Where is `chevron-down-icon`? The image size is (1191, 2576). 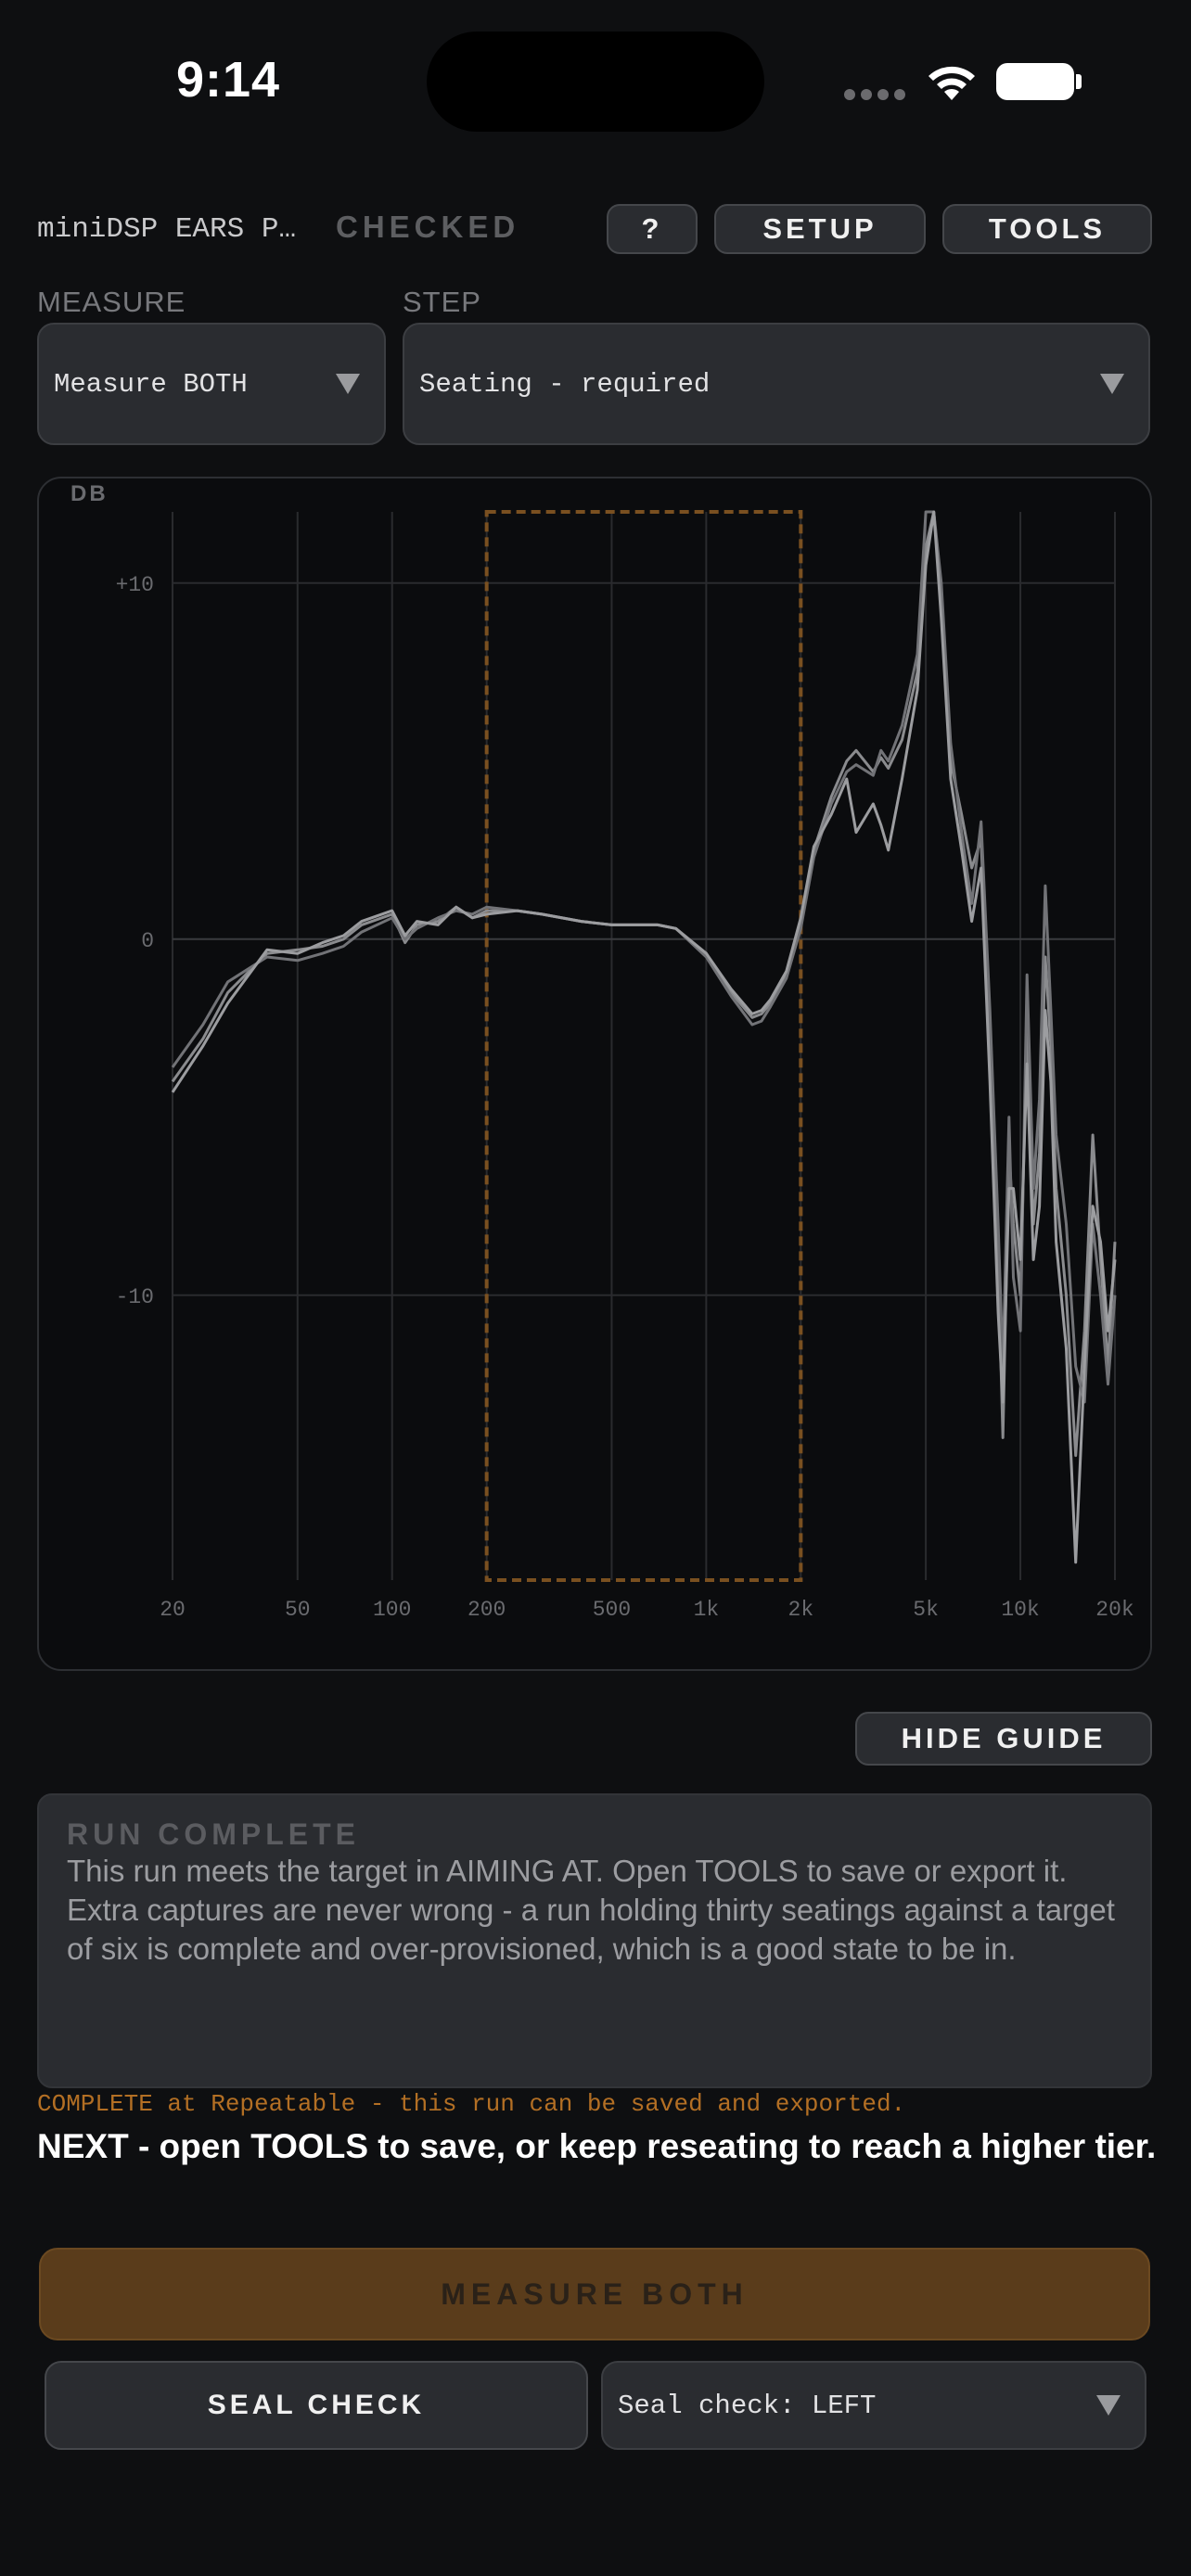 chevron-down-icon is located at coordinates (1108, 2406).